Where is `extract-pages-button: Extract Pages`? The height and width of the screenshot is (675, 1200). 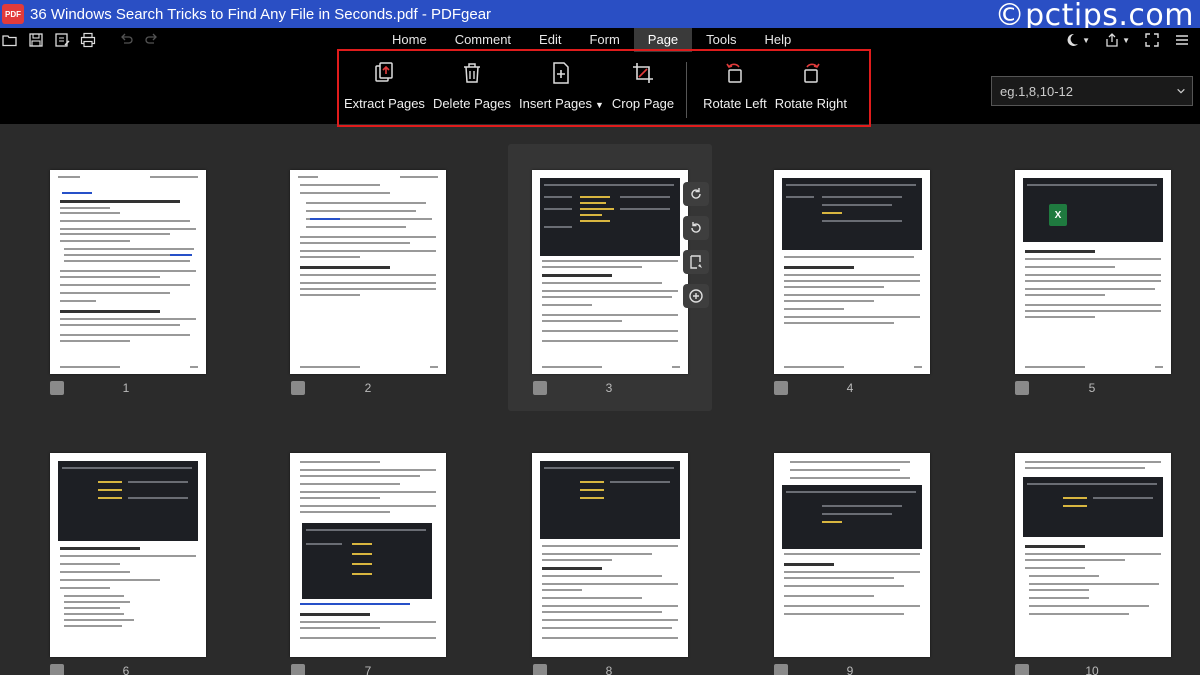
extract-pages-button: Extract Pages is located at coordinates (384, 84).